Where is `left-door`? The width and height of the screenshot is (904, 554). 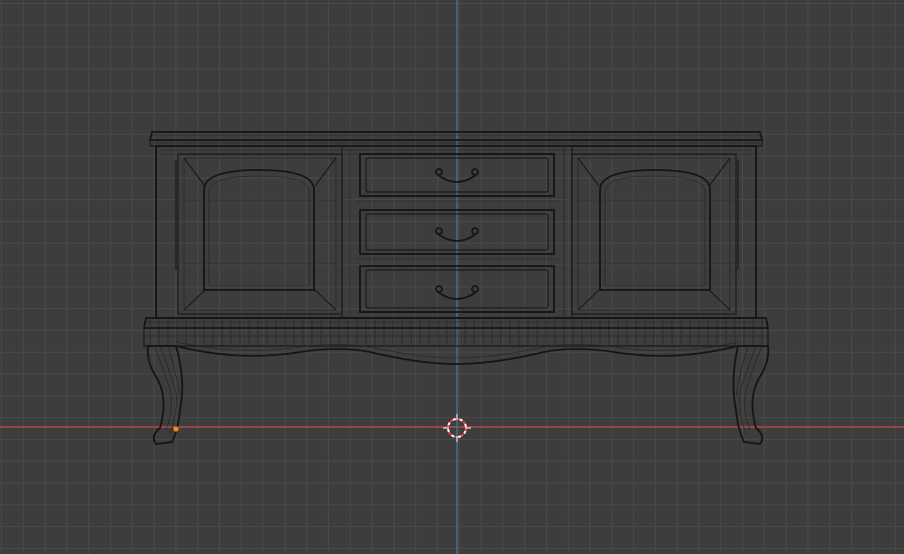 left-door is located at coordinates (259, 234).